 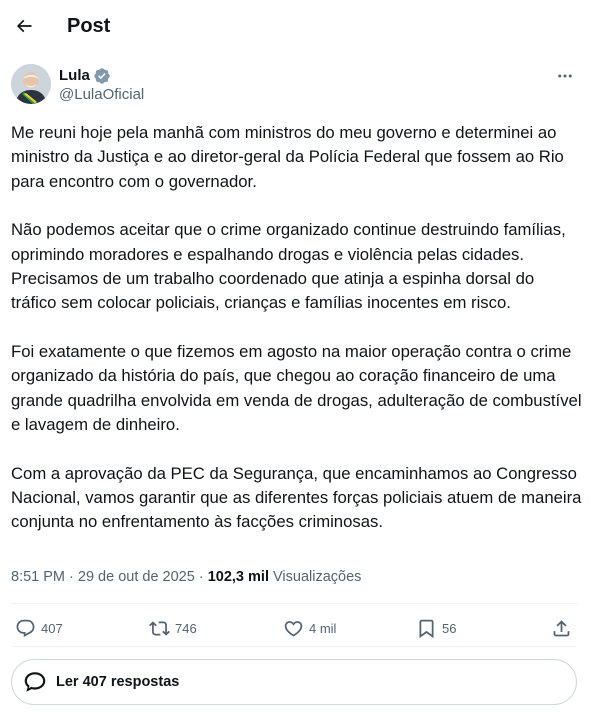 I want to click on repost-icon, so click(x=159, y=628).